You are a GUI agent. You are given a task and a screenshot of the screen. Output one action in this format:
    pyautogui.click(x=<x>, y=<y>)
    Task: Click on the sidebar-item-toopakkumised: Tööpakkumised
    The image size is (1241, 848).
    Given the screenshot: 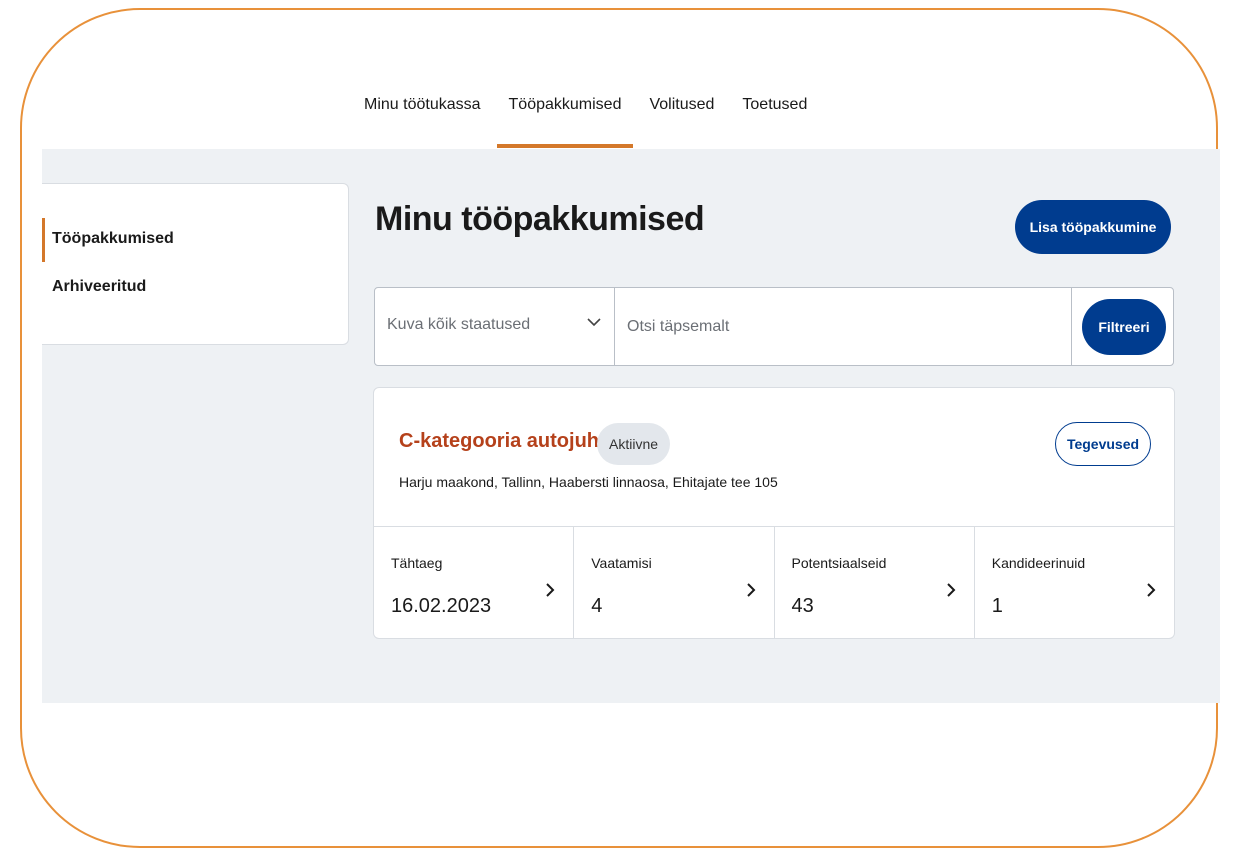 What is the action you would take?
    pyautogui.click(x=113, y=239)
    